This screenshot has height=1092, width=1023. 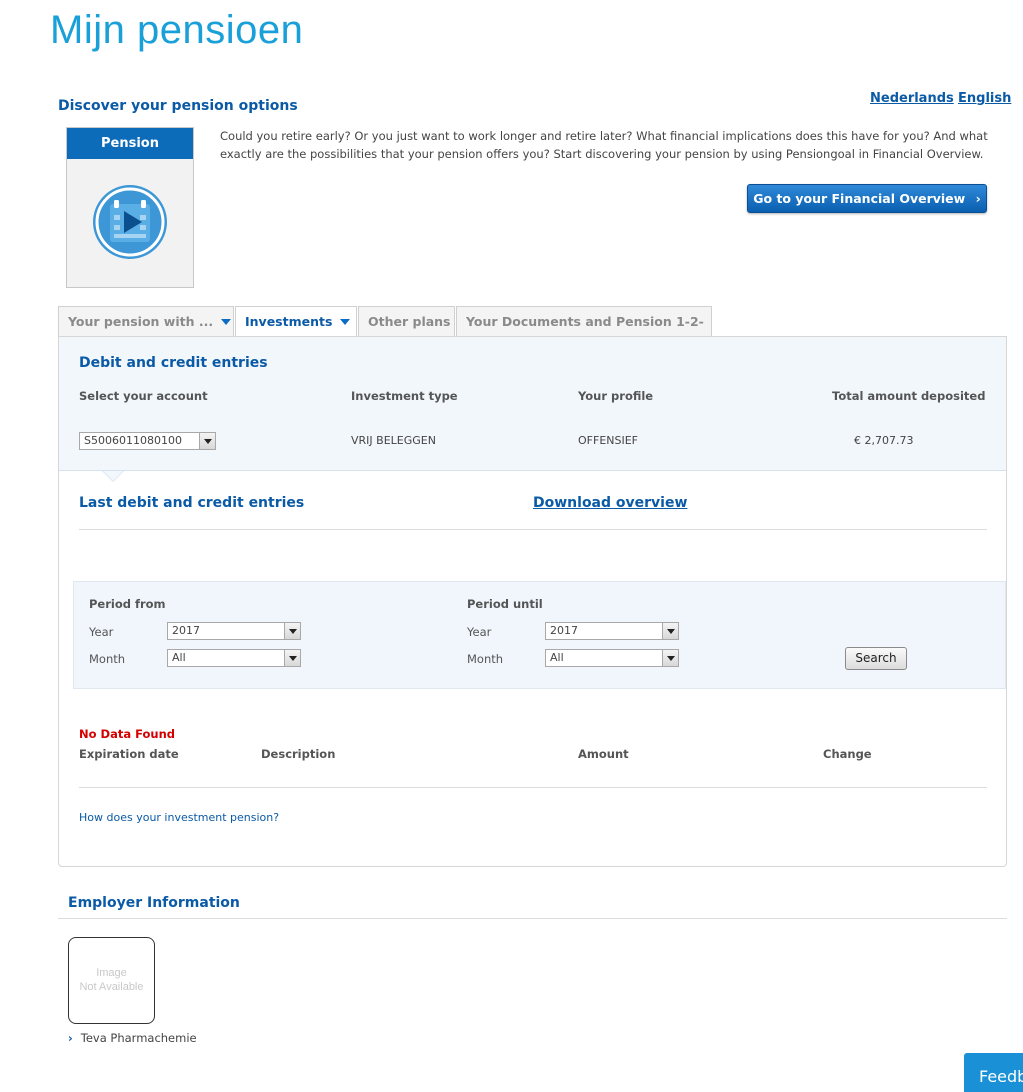 I want to click on tab-other-plans: Other plans, so click(x=406, y=321).